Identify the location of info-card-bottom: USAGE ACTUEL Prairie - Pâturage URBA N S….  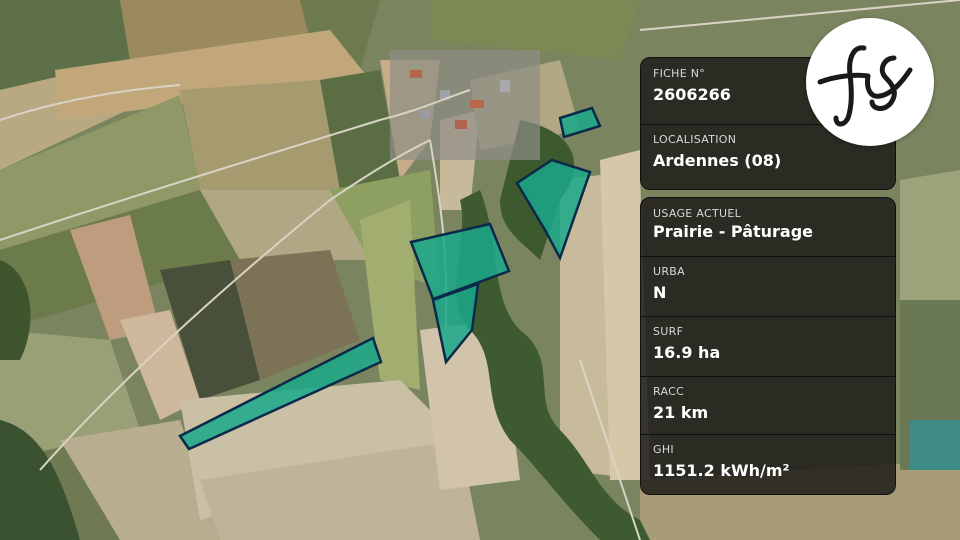
(768, 346).